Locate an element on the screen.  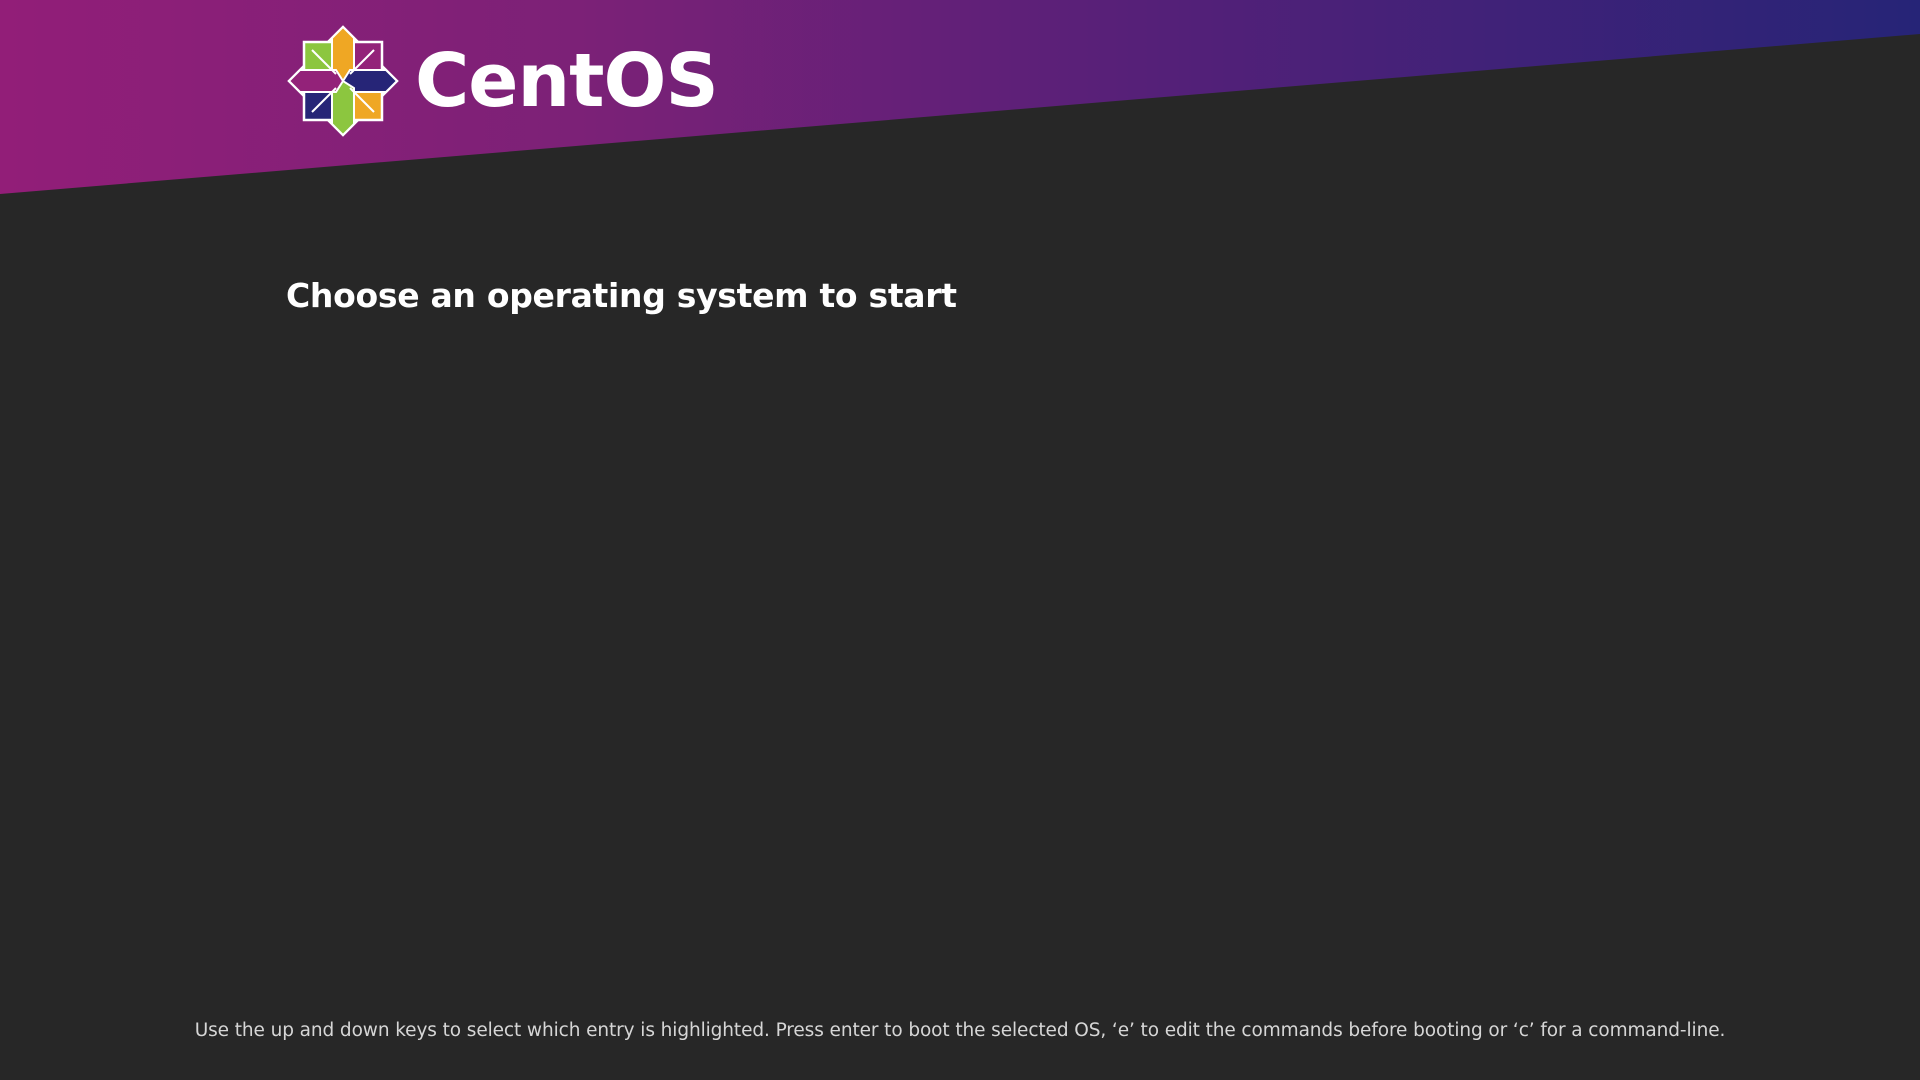
brand-name: CentOS is located at coordinates (567, 81).